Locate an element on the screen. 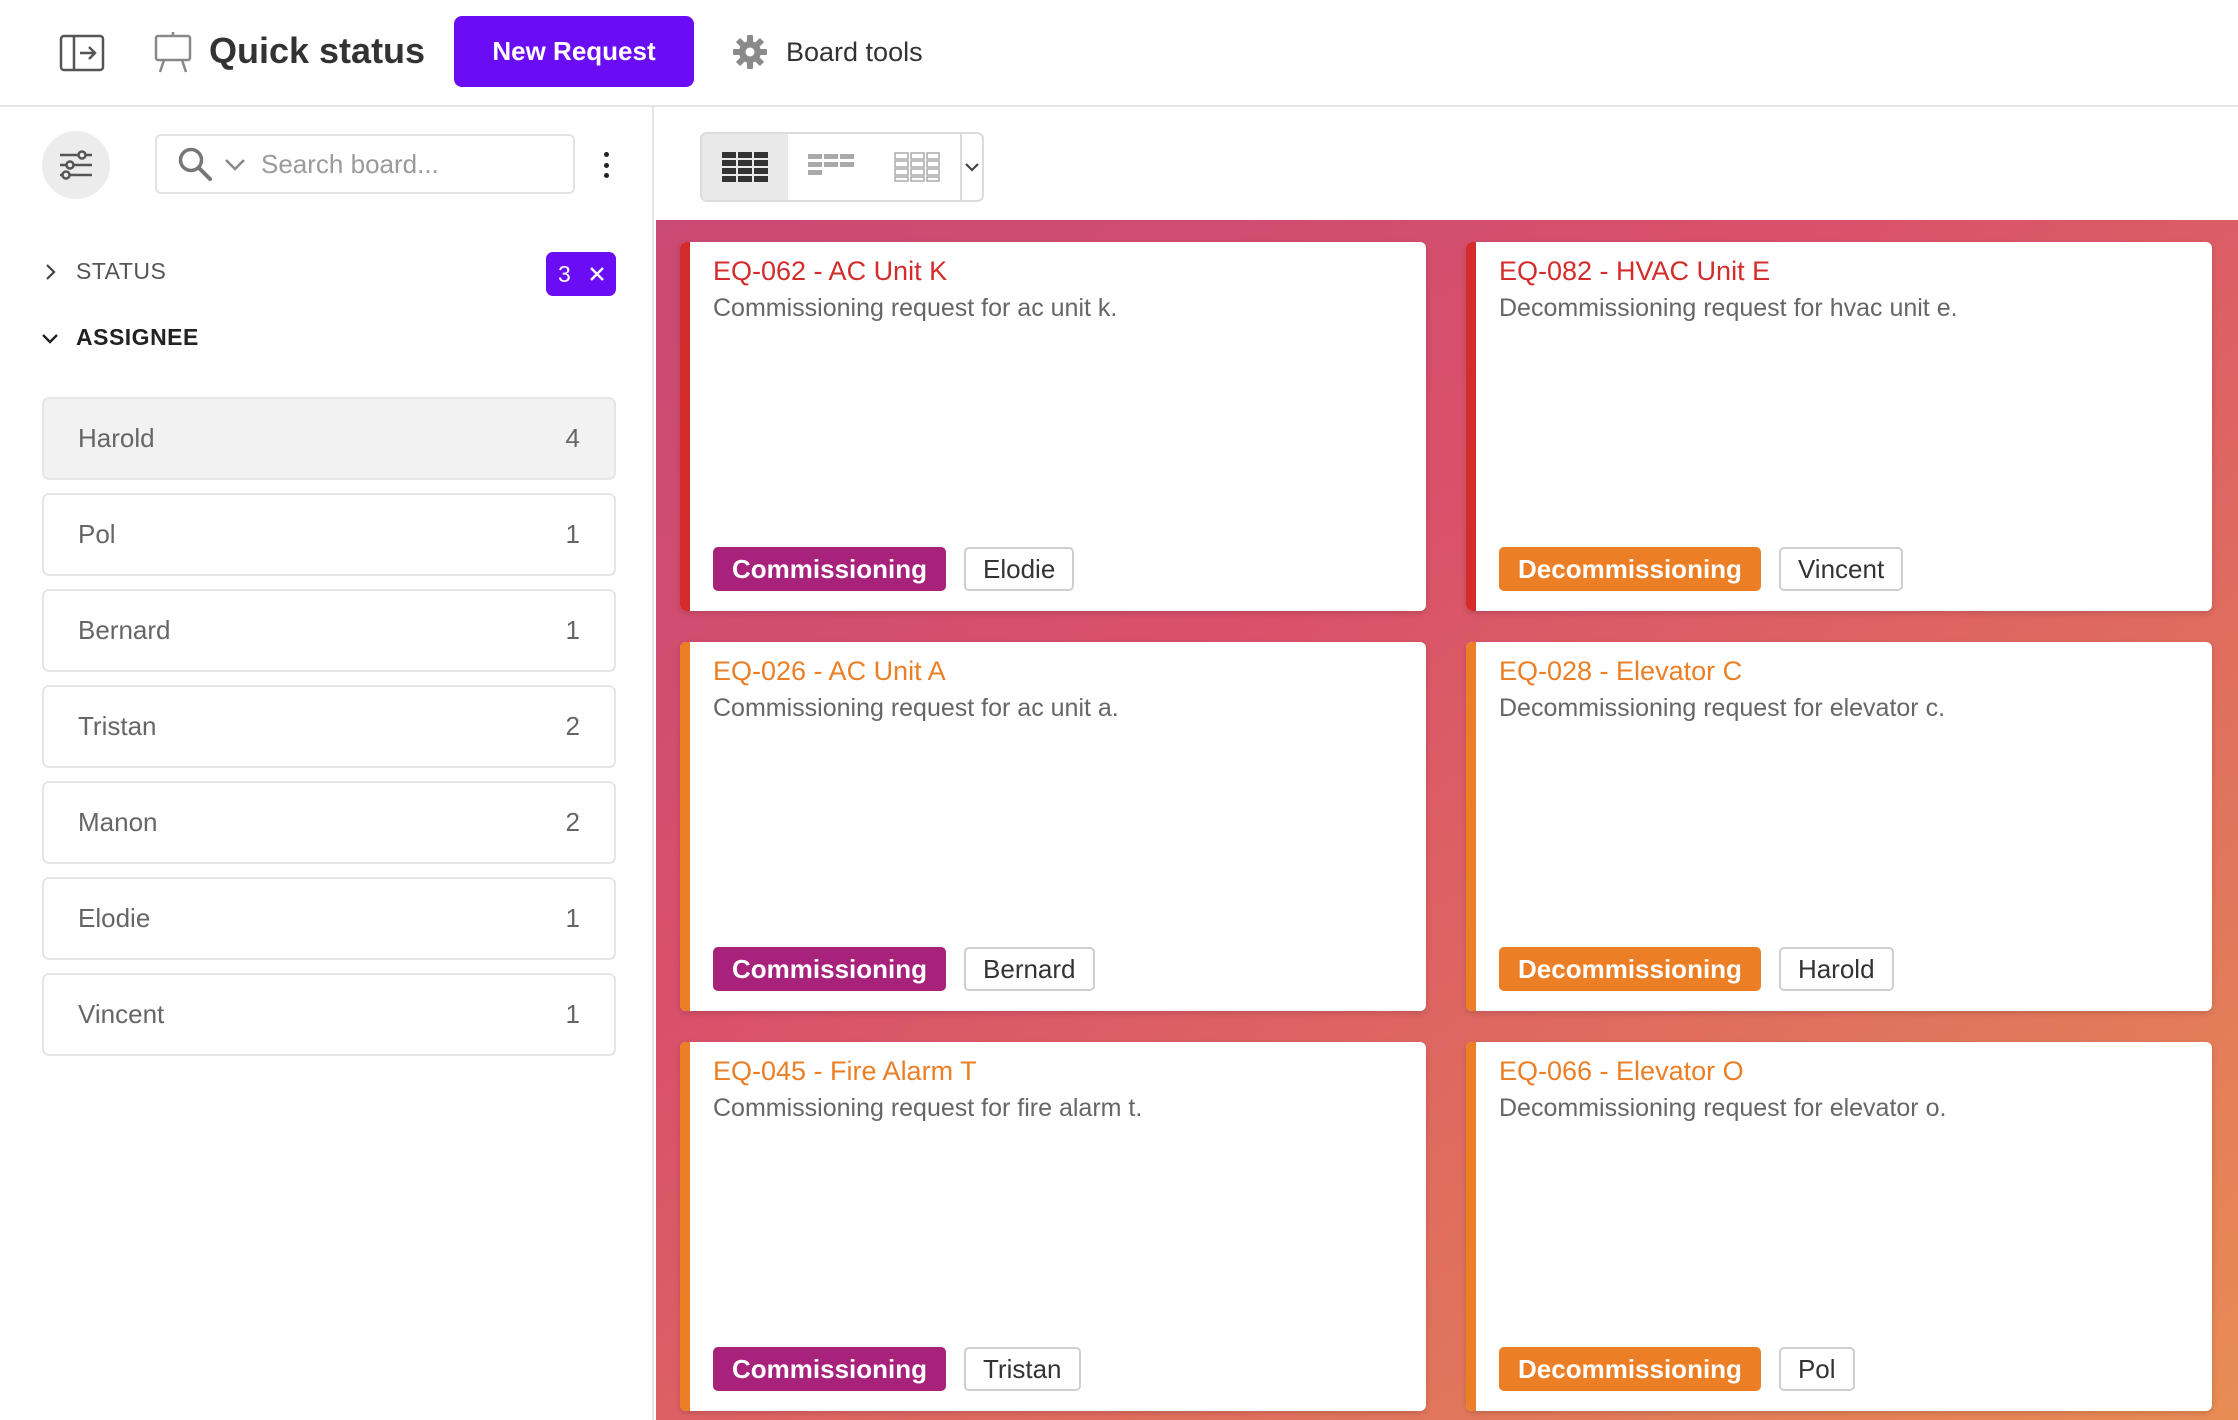 This screenshot has height=1420, width=2238. card-title: EQ-082 - HVAC Unit E is located at coordinates (1634, 271).